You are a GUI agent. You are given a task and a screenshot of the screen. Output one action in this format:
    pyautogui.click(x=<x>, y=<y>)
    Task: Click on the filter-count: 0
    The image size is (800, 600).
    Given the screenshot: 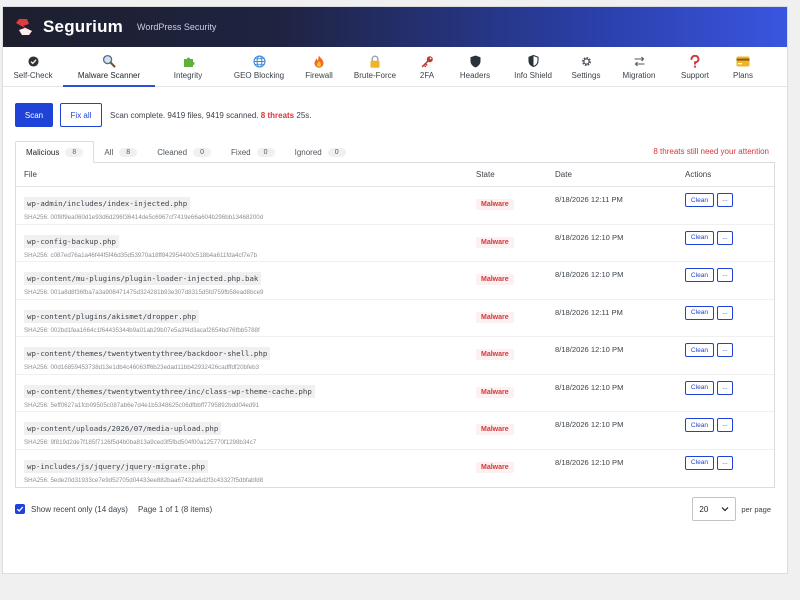 What is the action you would take?
    pyautogui.click(x=336, y=152)
    